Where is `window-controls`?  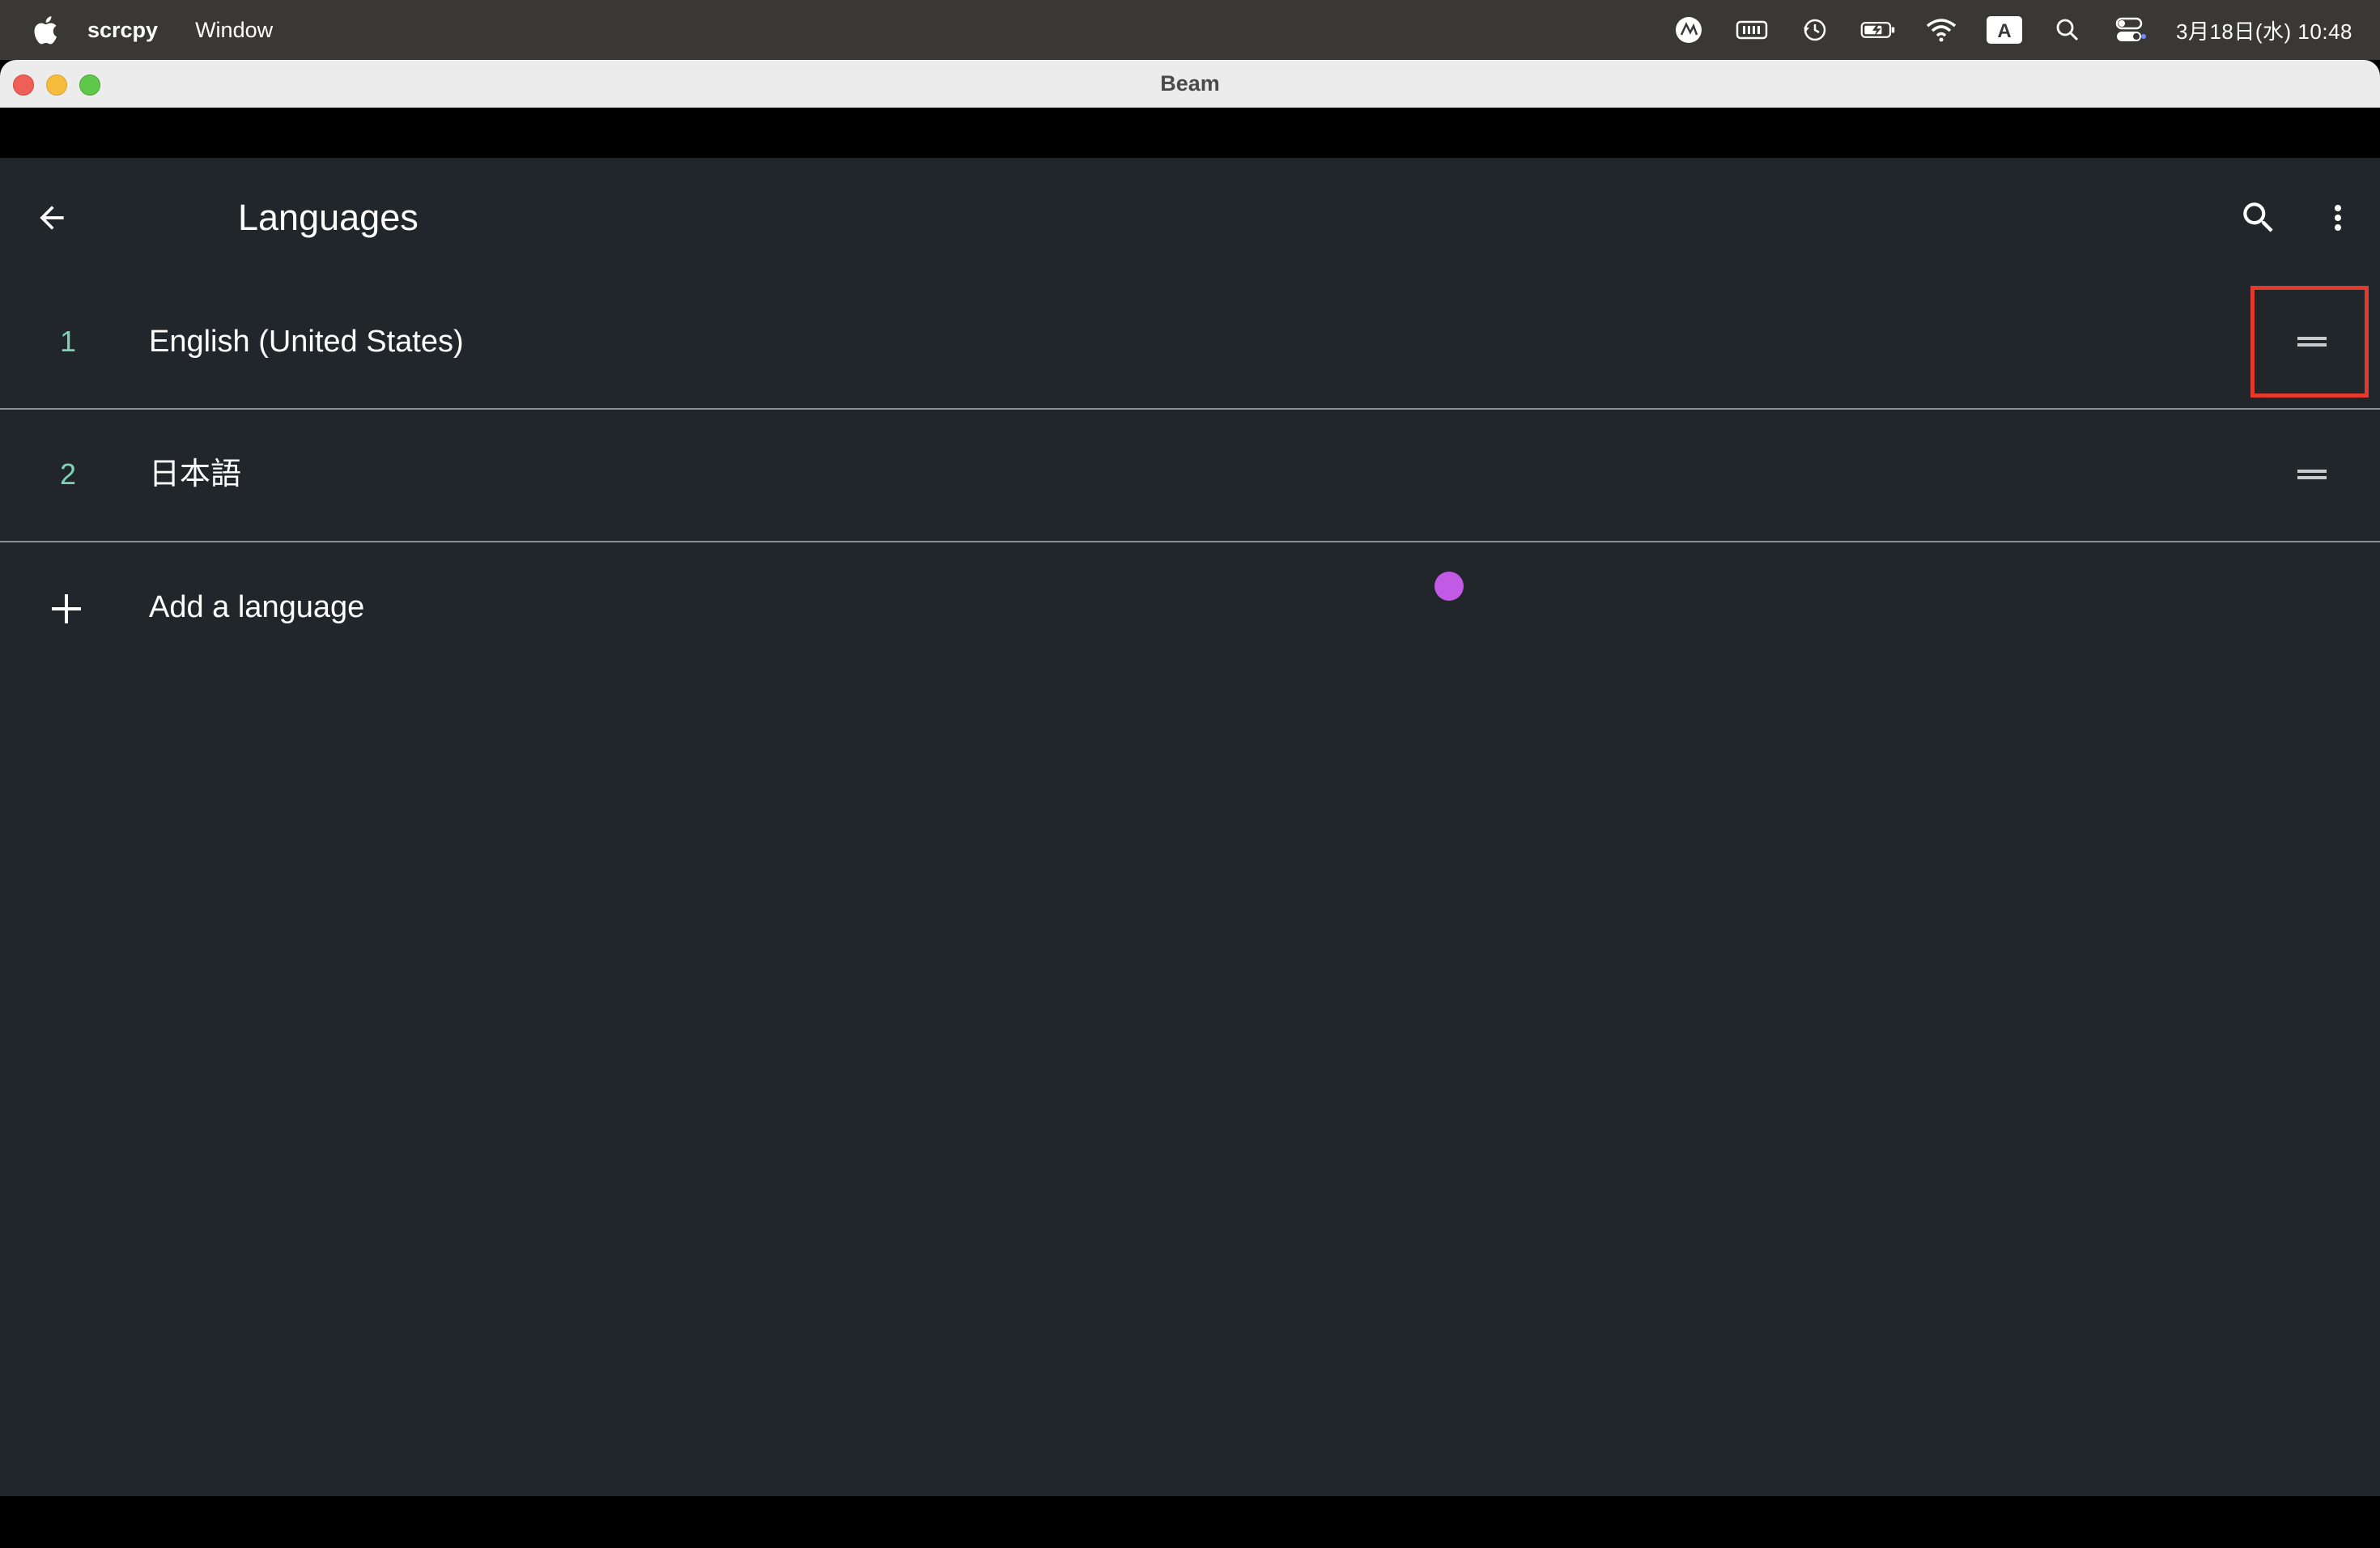
window-controls is located at coordinates (56, 85).